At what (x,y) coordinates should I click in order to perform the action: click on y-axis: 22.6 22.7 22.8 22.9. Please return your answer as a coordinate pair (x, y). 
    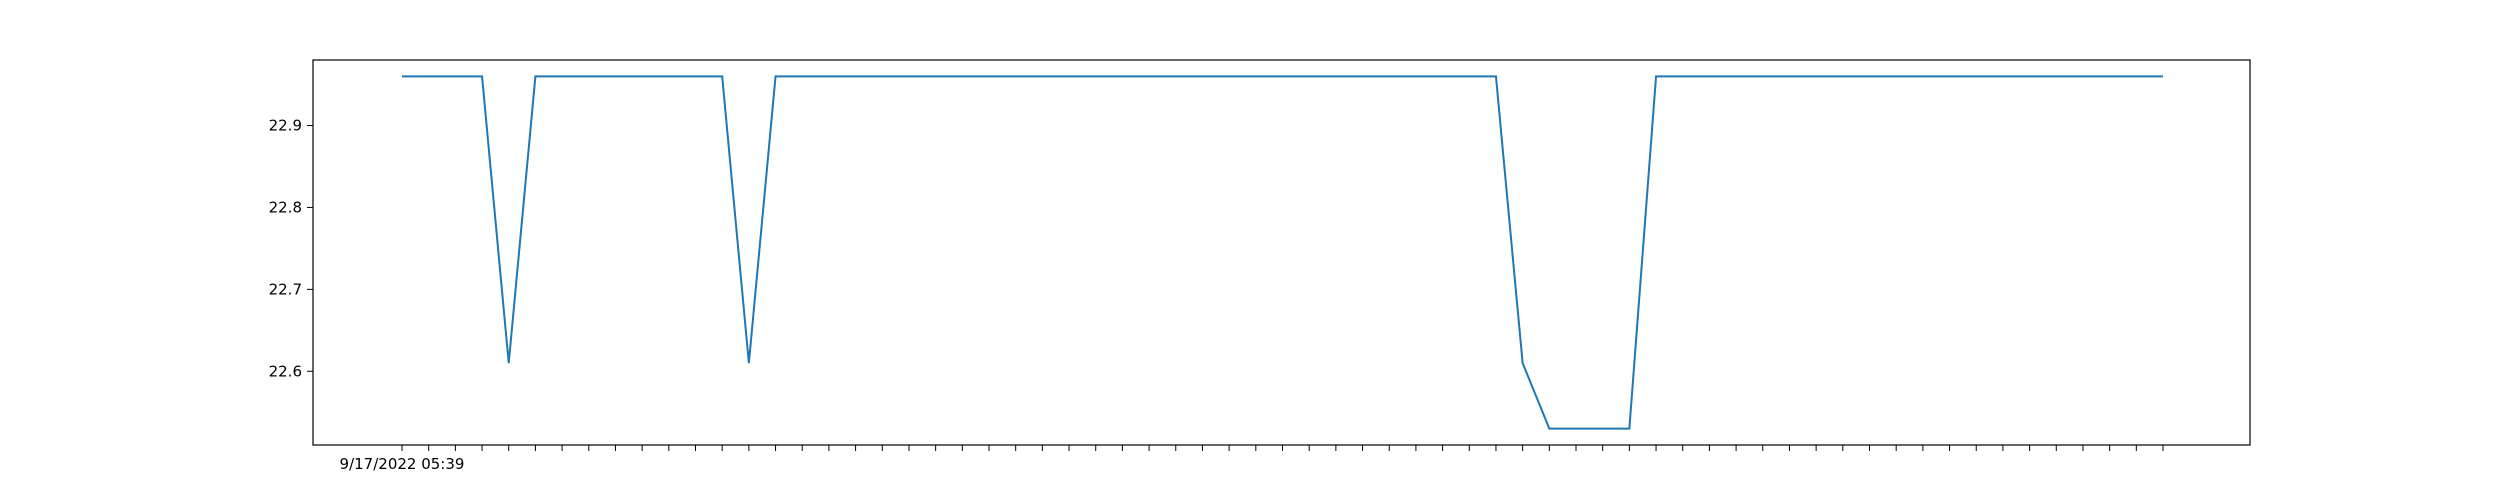
    Looking at the image, I should click on (291, 248).